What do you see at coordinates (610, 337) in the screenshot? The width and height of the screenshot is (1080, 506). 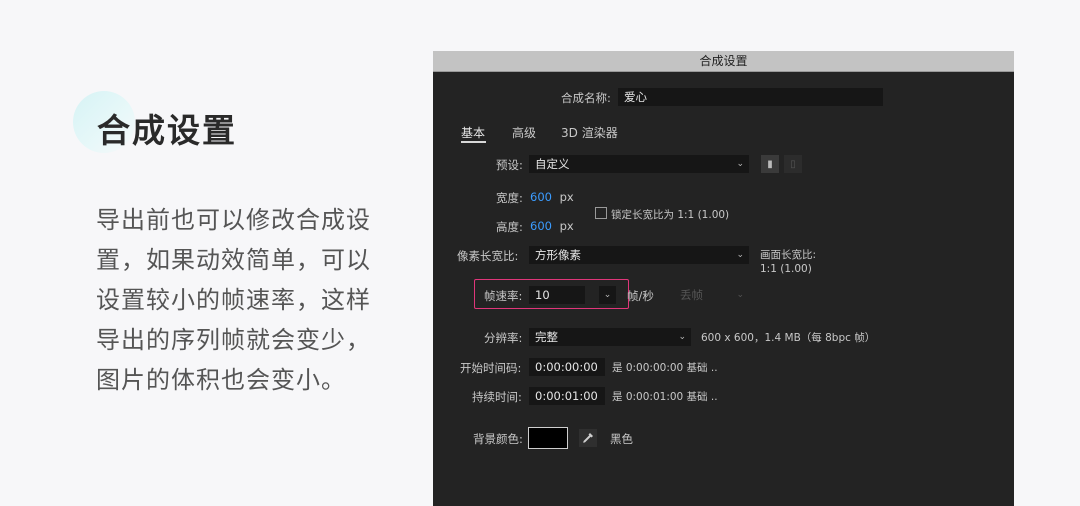 I see `resolution-select: 完整 ⌄` at bounding box center [610, 337].